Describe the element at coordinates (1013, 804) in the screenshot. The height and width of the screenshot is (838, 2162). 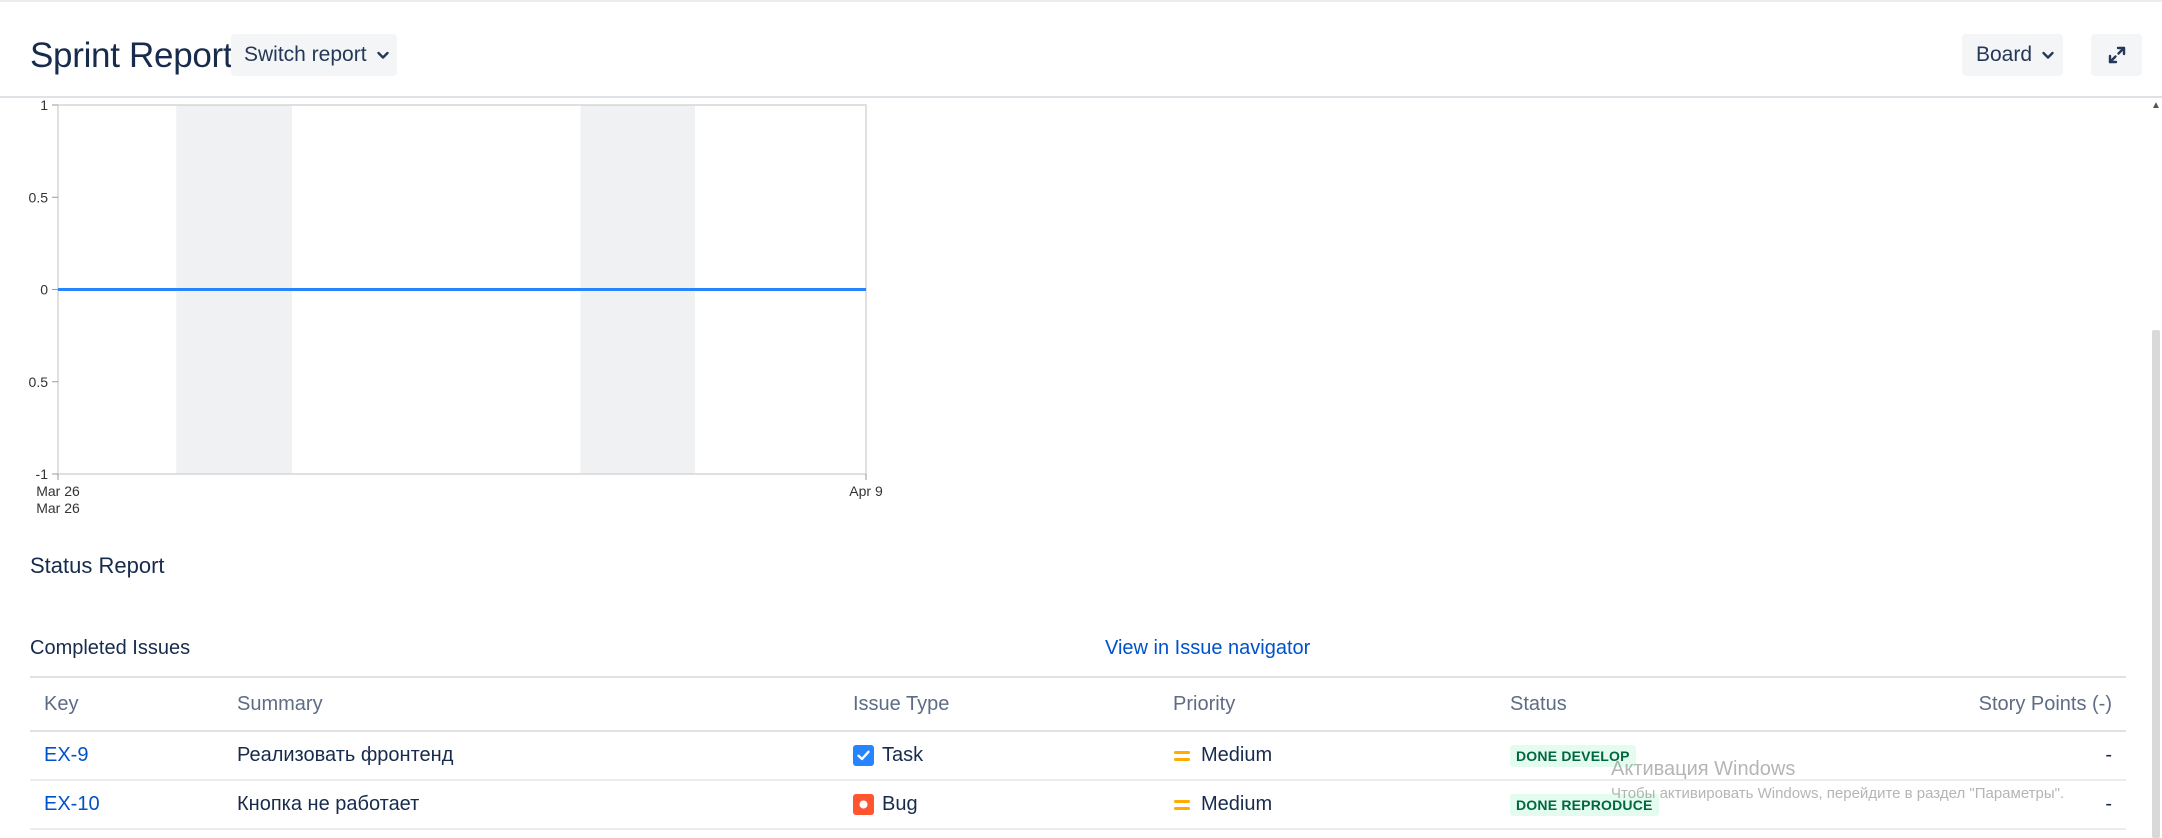
I see `issue-type-cell: Bug` at that location.